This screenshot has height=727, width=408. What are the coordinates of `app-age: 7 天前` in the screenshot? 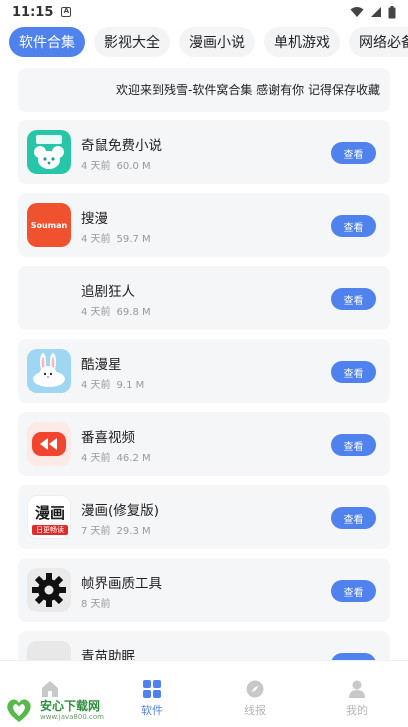 It's located at (96, 531).